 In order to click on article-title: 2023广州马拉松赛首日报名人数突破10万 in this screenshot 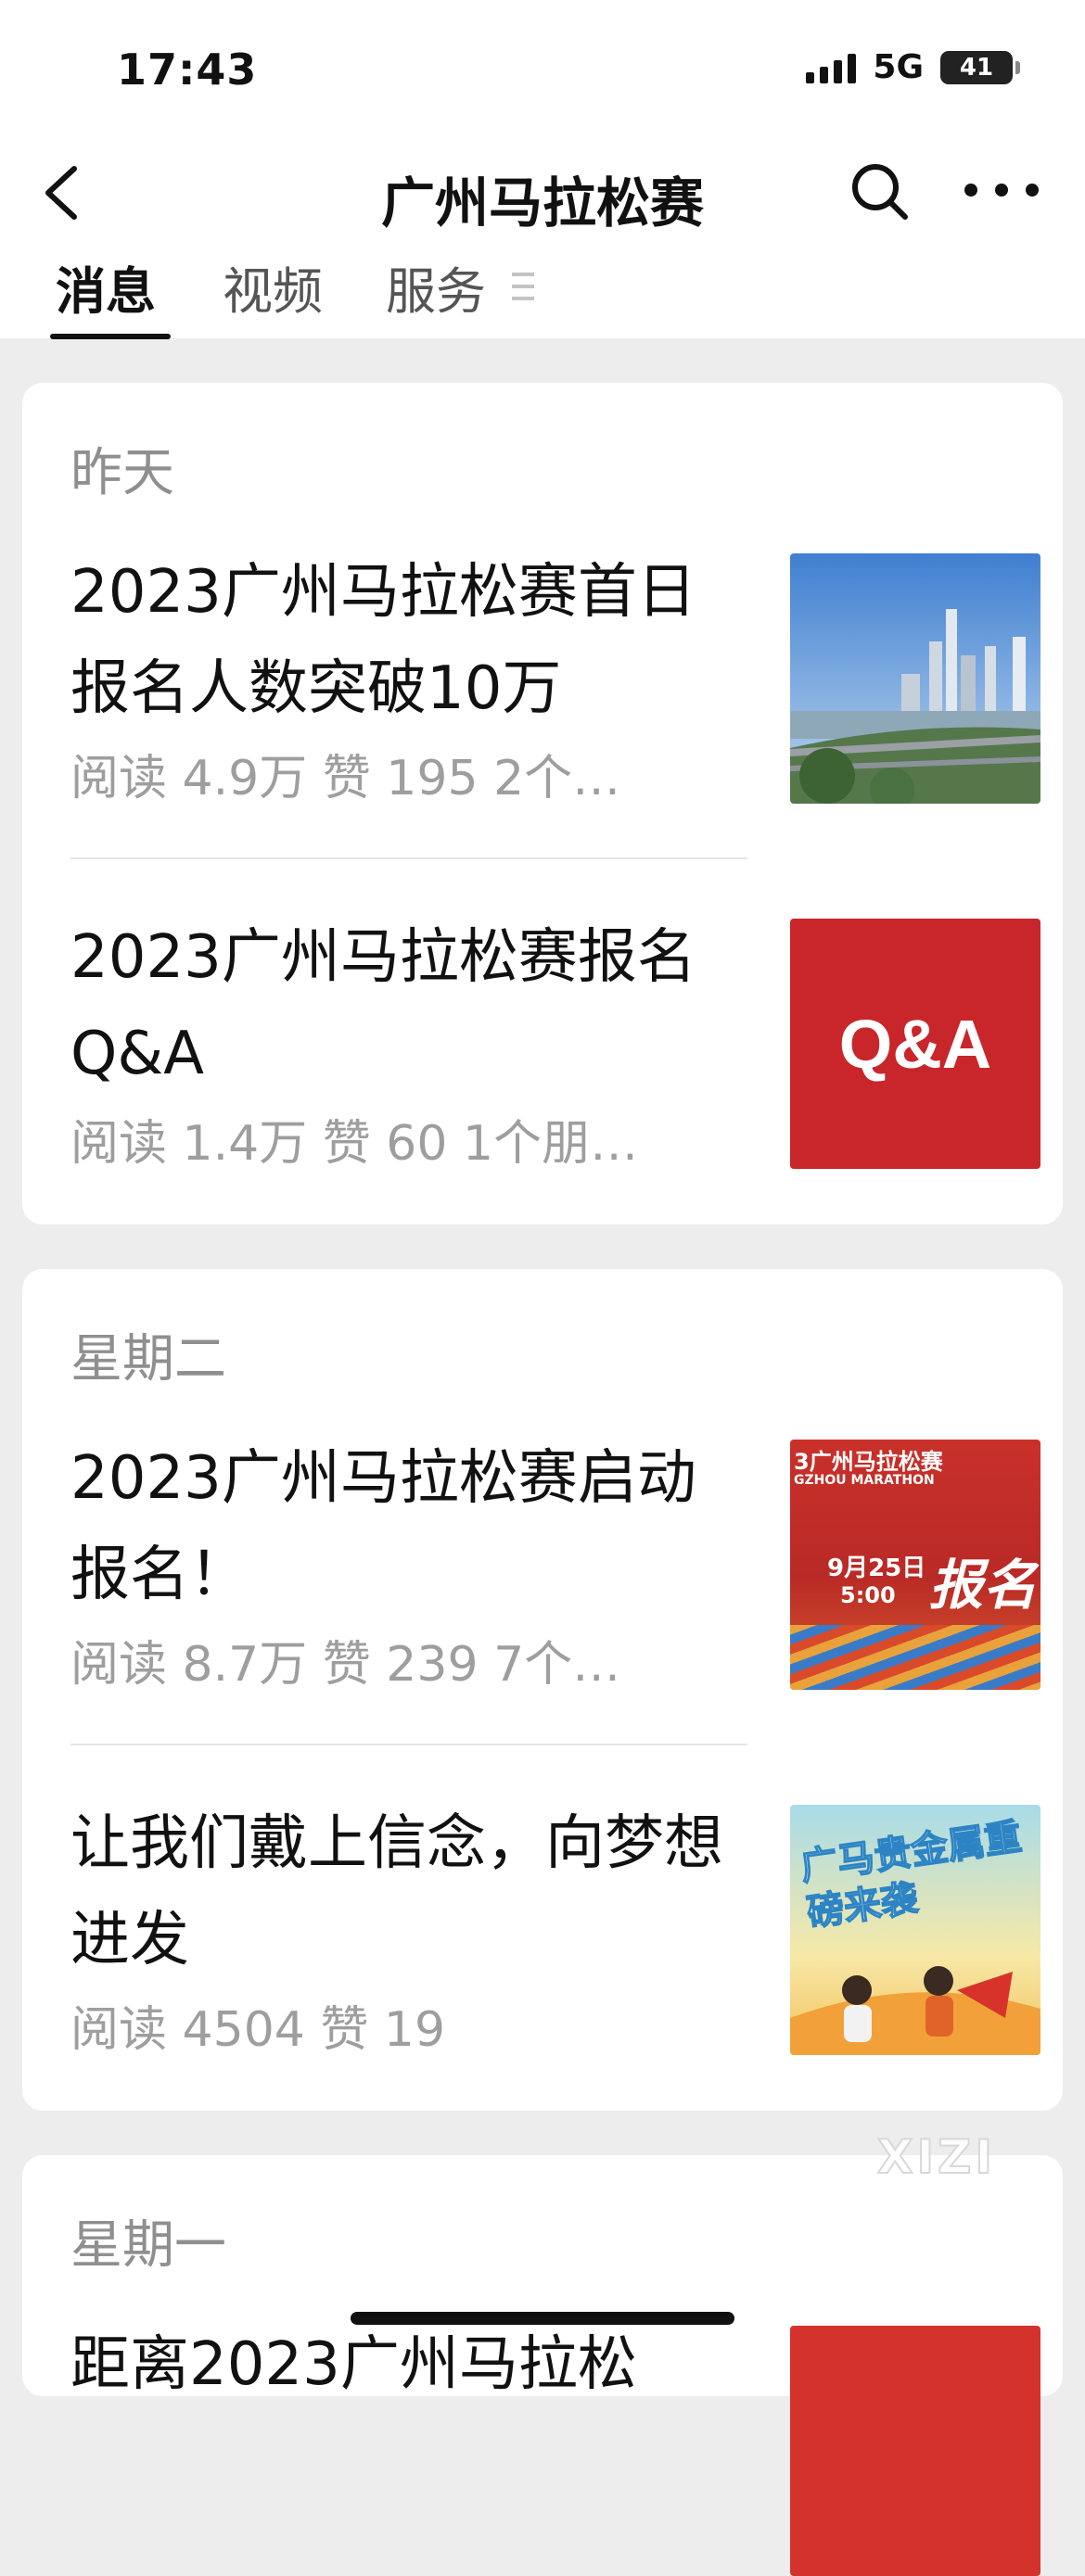, I will do `click(383, 640)`.